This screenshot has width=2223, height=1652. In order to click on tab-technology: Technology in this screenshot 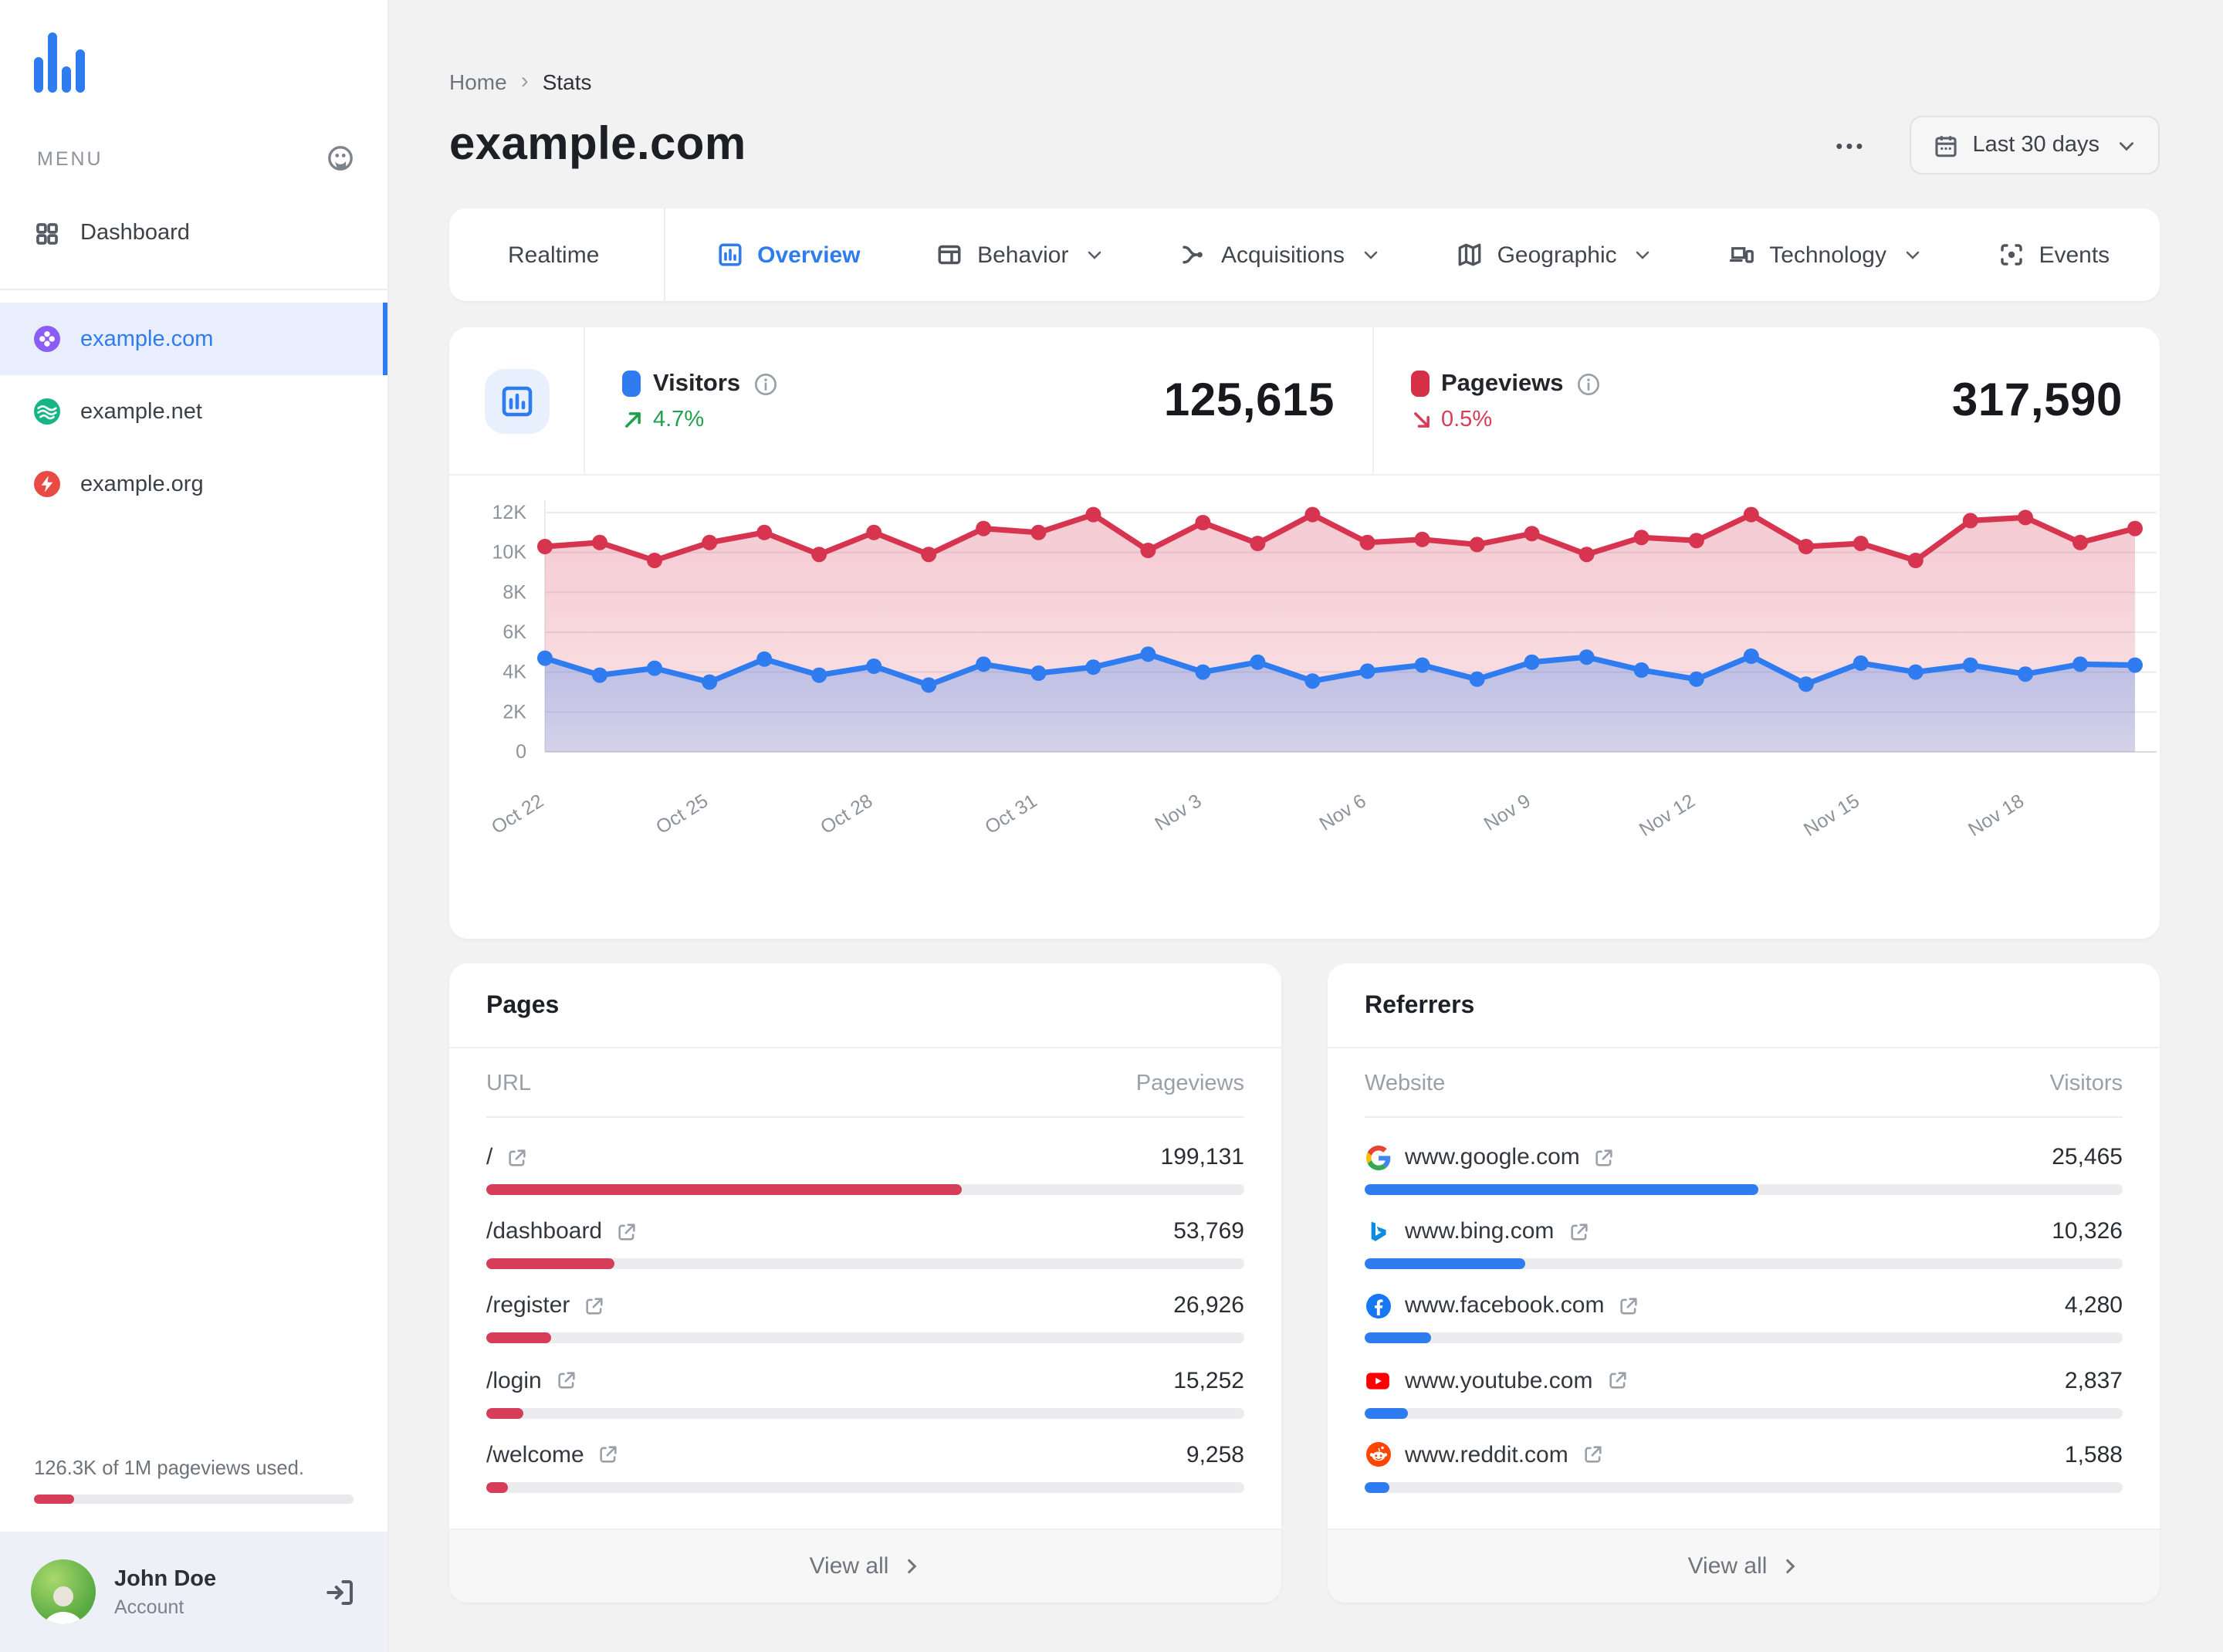, I will do `click(1824, 254)`.